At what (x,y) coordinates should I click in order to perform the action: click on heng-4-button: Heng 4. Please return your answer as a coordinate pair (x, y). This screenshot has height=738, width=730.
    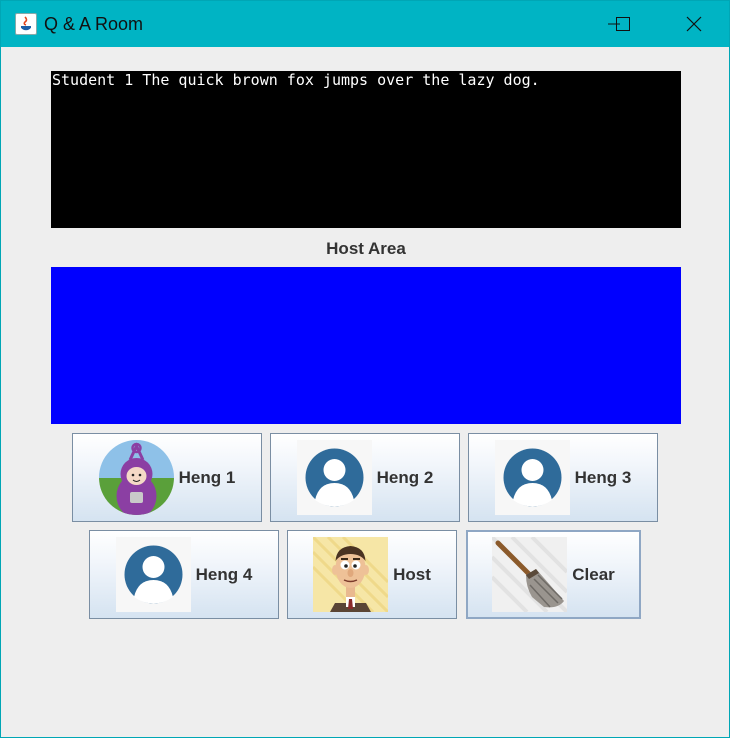
    Looking at the image, I should click on (184, 574).